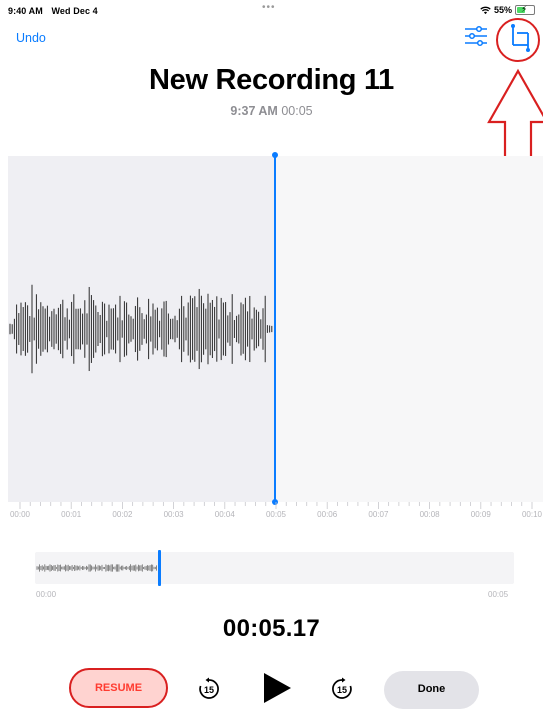 The image size is (543, 709). I want to click on resume-button: RESUME, so click(118, 688).